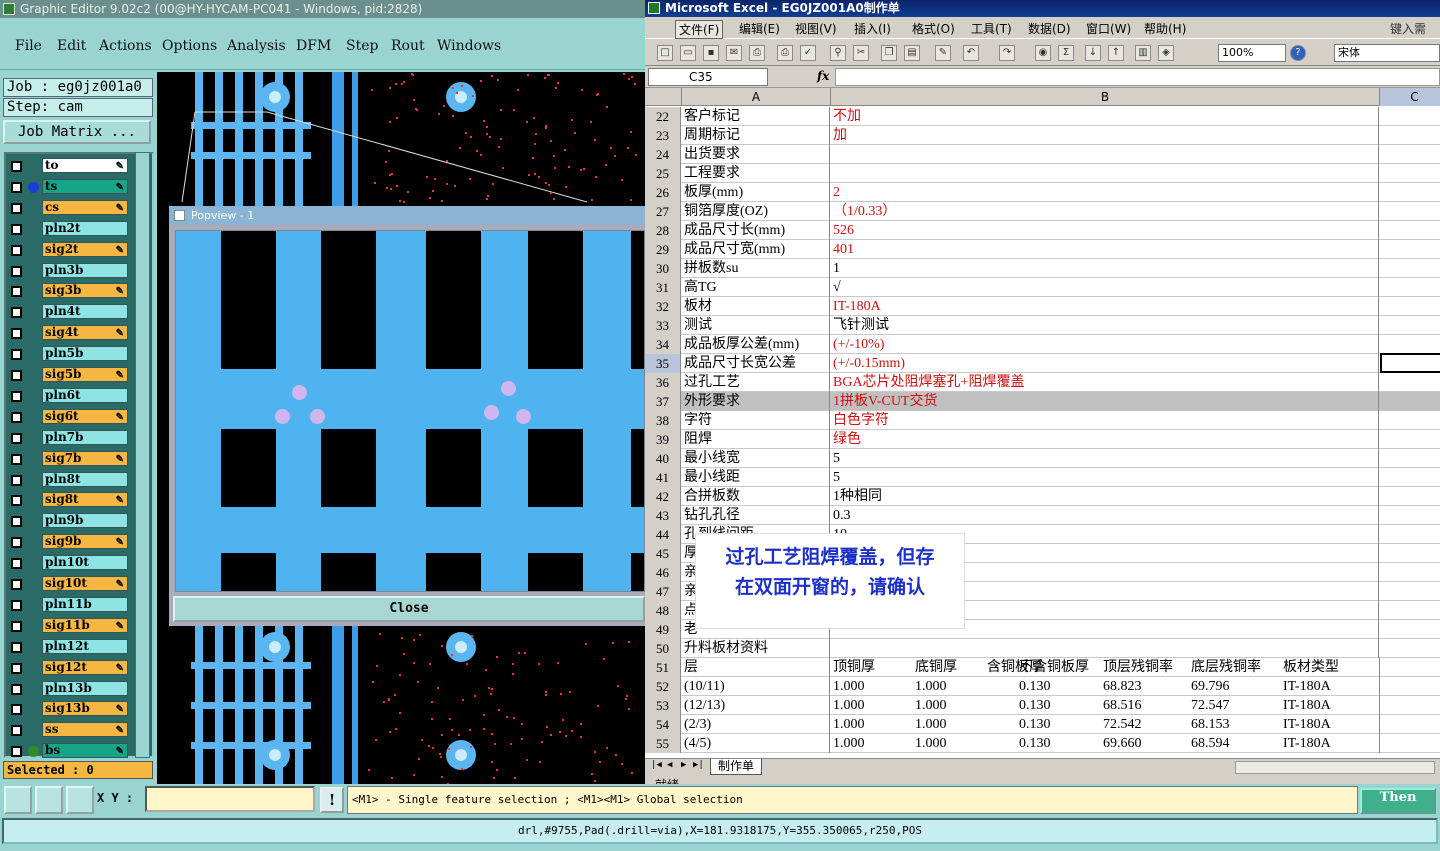 The height and width of the screenshot is (851, 1440). Describe the element at coordinates (69, 438) in the screenshot. I see `layer-row-pln7b: pln7b` at that location.